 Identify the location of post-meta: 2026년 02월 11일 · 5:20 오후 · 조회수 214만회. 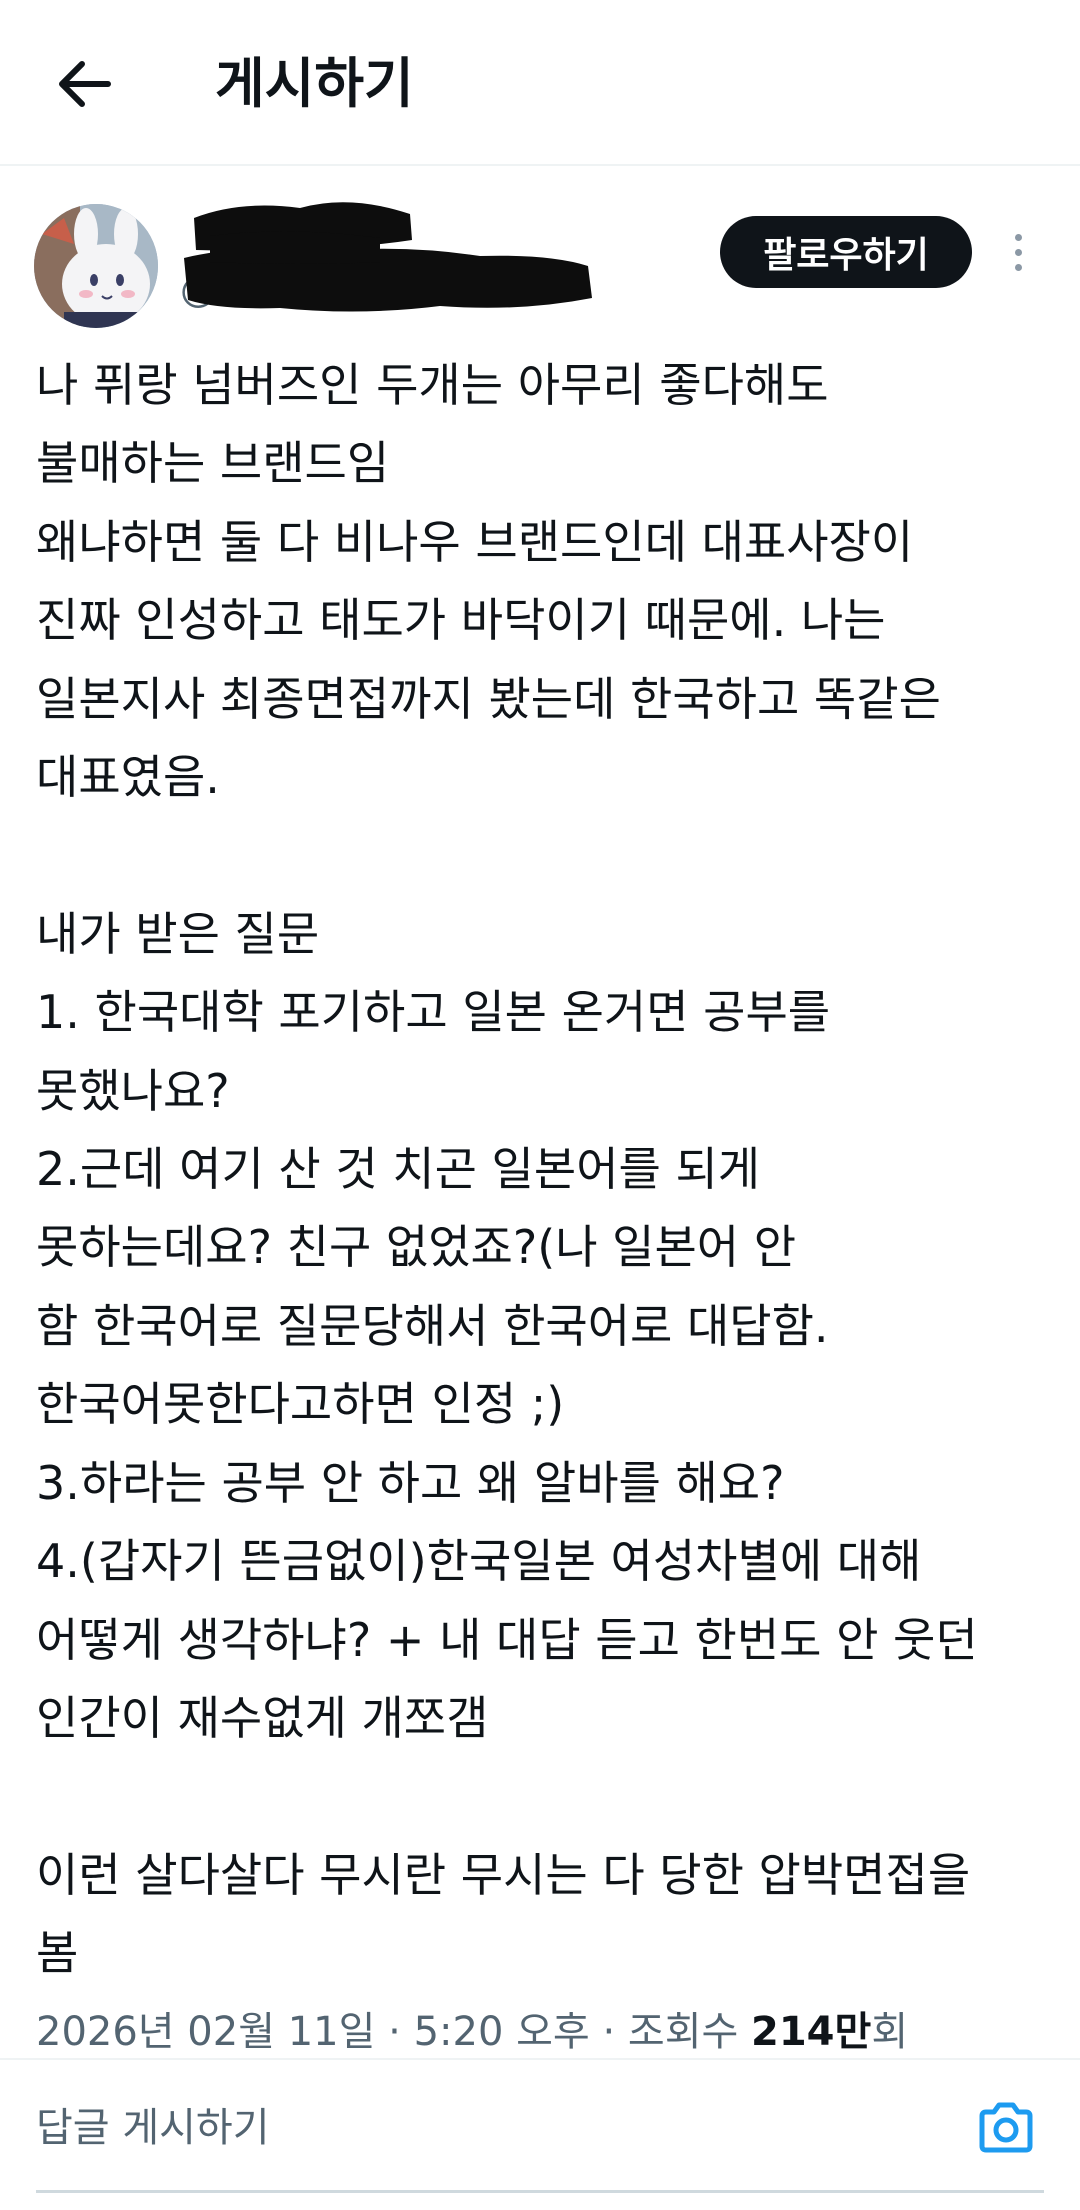
(472, 2032).